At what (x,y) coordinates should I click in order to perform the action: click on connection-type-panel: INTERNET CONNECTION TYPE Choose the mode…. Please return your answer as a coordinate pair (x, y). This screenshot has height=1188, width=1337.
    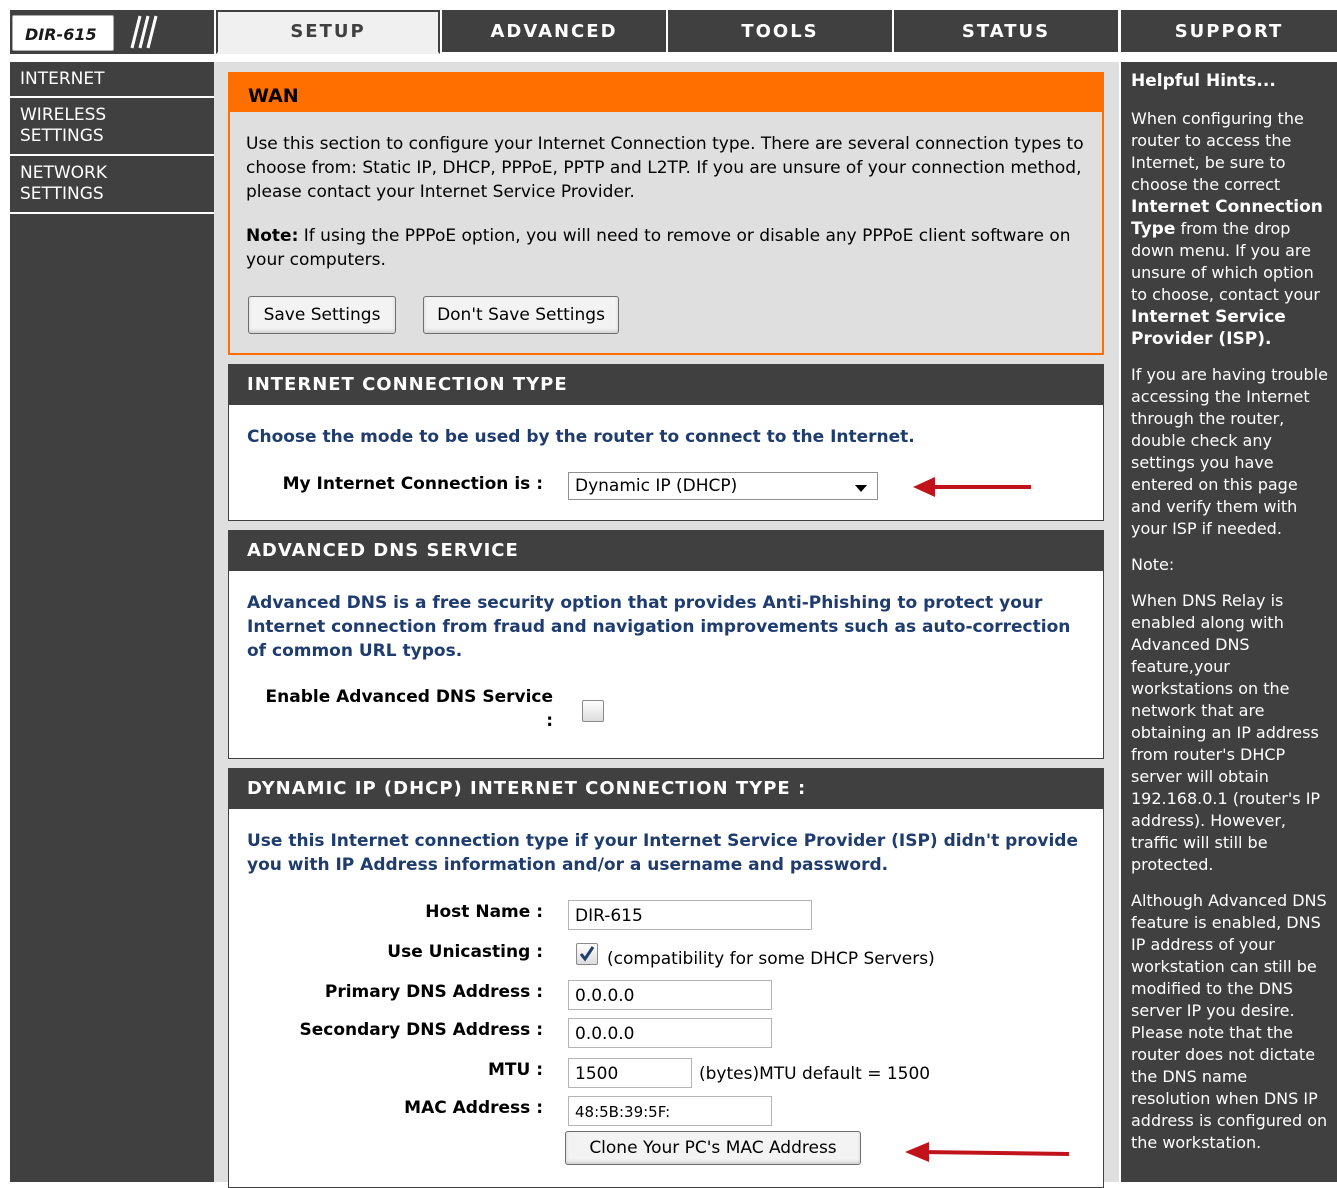
    Looking at the image, I should click on (666, 442).